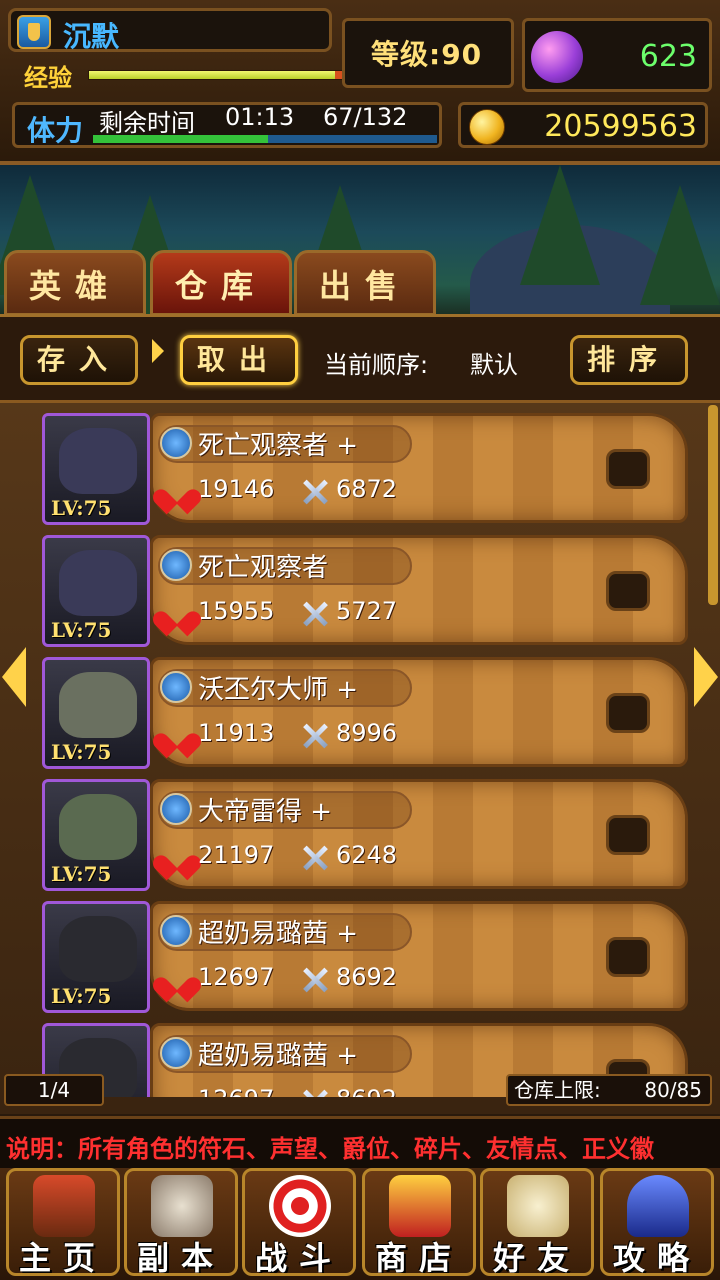  What do you see at coordinates (48, 78) in the screenshot?
I see `exp-label: 经验` at bounding box center [48, 78].